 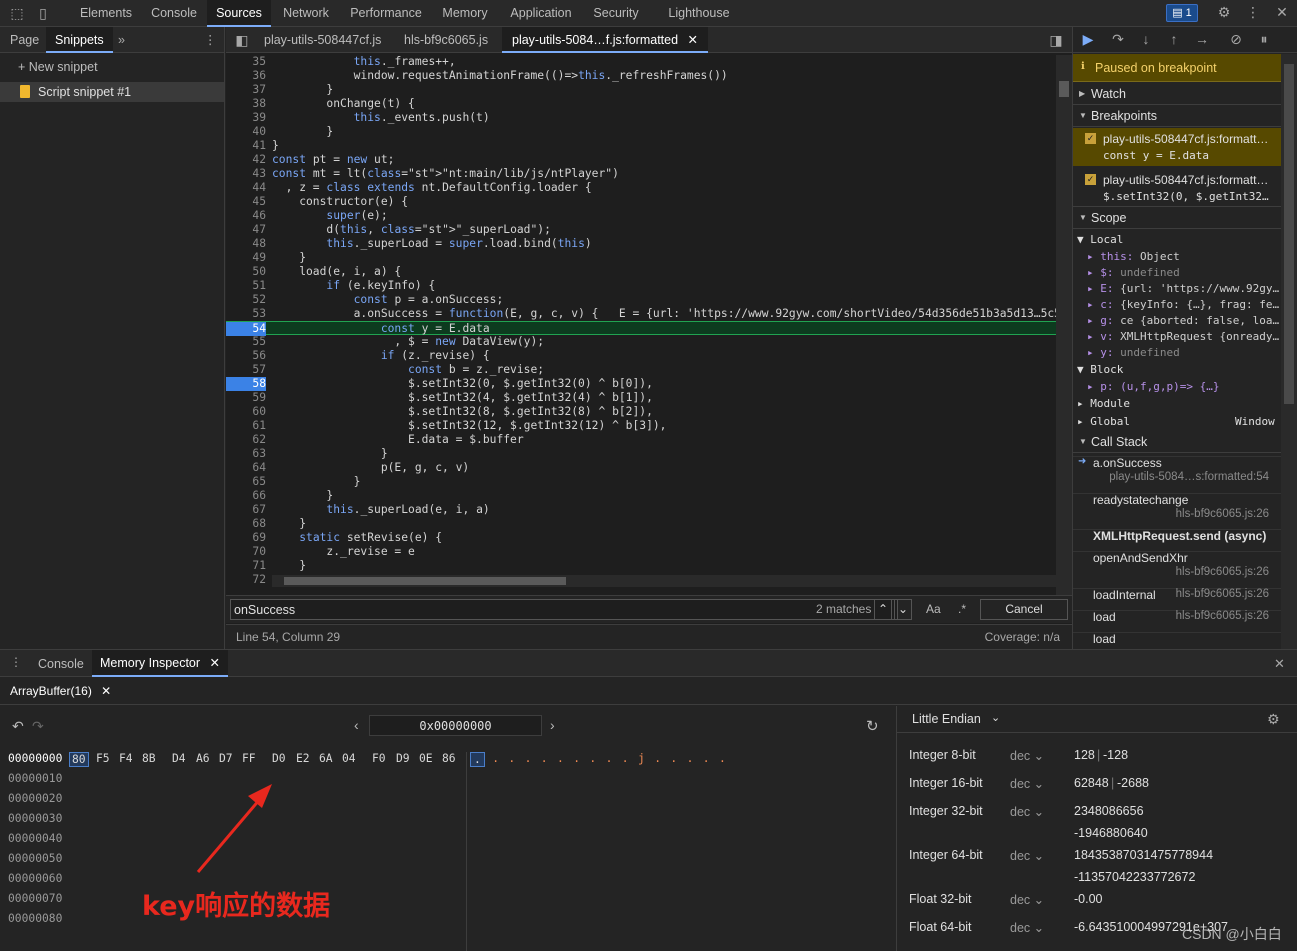 What do you see at coordinates (641, 510) in the screenshot?
I see `code-line: 67 this._superLoad(e, i, a)` at bounding box center [641, 510].